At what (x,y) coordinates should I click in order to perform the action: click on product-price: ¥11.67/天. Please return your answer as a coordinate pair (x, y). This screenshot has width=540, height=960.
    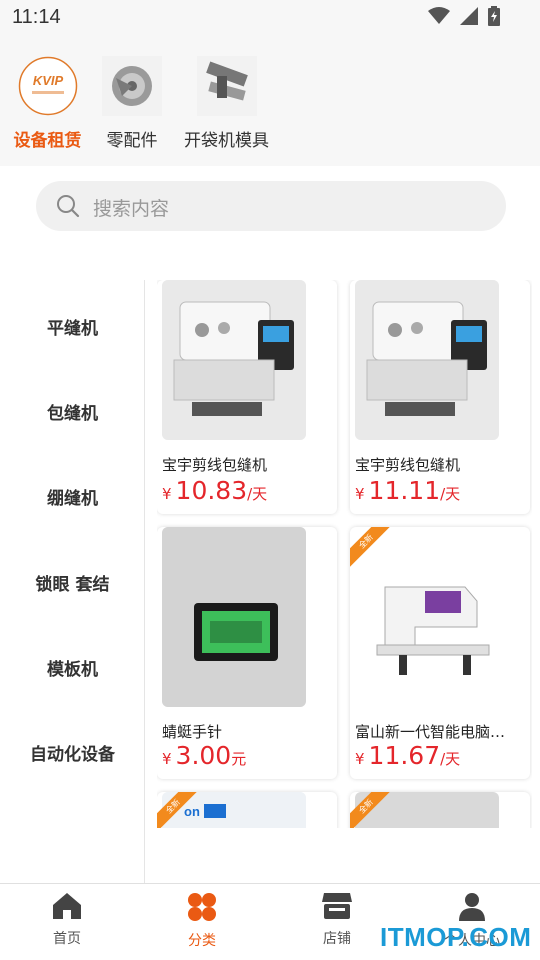
    Looking at the image, I should click on (408, 755).